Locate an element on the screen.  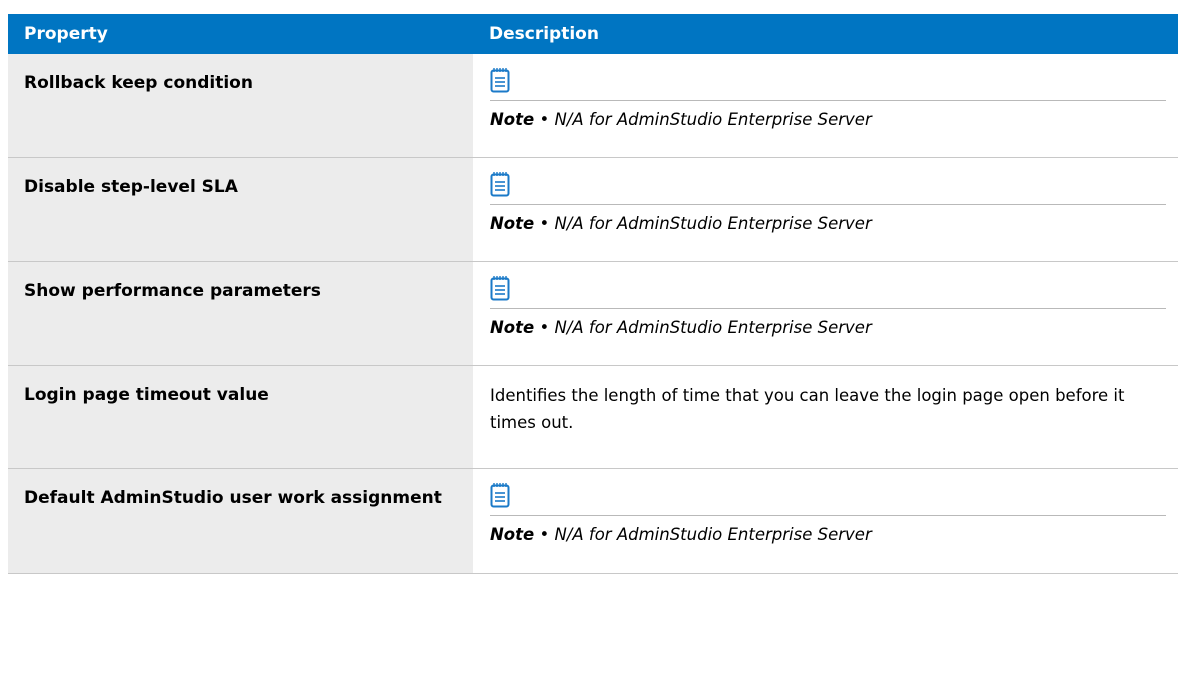
property-name: Rollback keep condition is located at coordinates (240, 105).